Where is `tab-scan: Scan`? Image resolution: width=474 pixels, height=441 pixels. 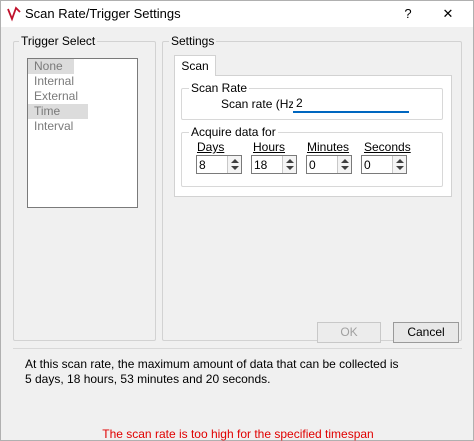
tab-scan: Scan is located at coordinates (195, 65).